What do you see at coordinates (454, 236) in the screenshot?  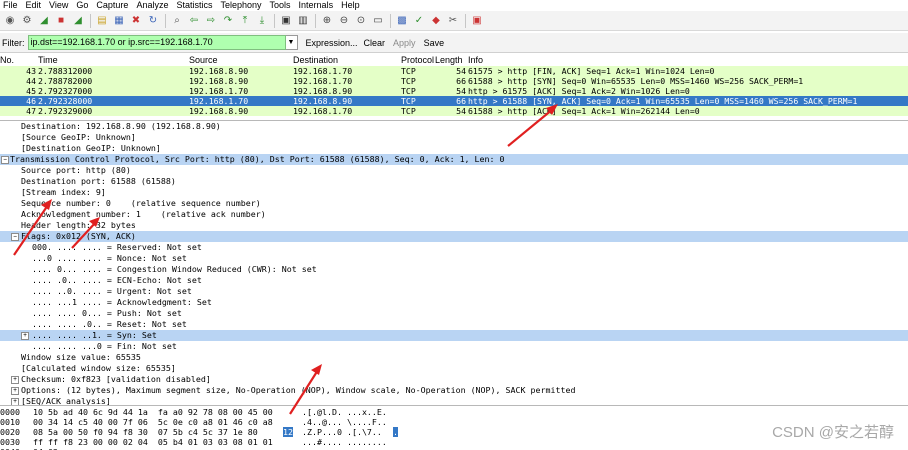 I see `detail-row: − Flags: 0x012 (SYN, ACK)` at bounding box center [454, 236].